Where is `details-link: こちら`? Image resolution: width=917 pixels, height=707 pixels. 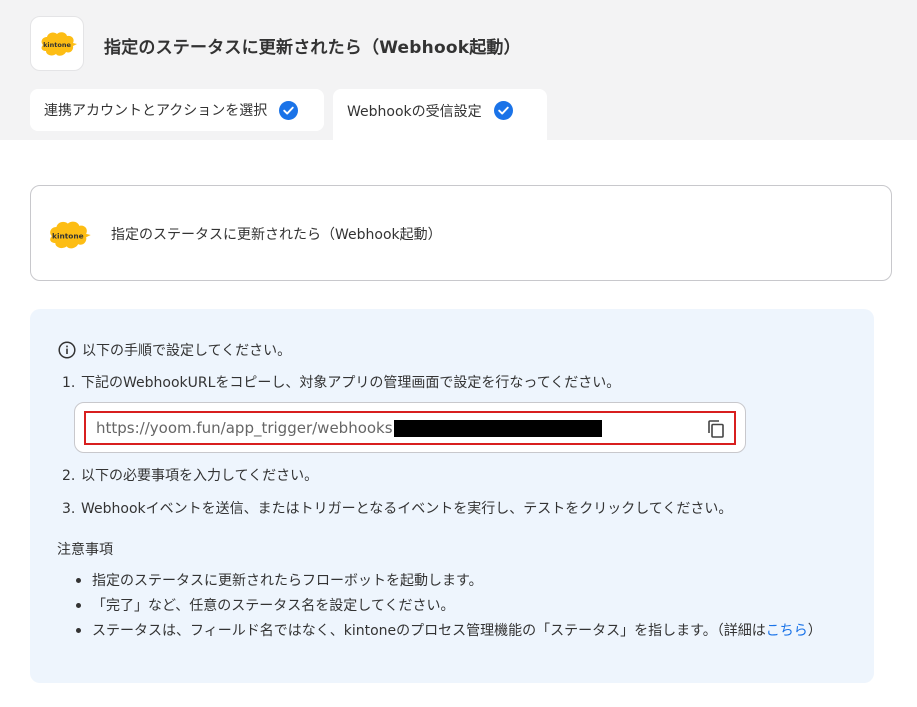 details-link: こちら is located at coordinates (787, 631).